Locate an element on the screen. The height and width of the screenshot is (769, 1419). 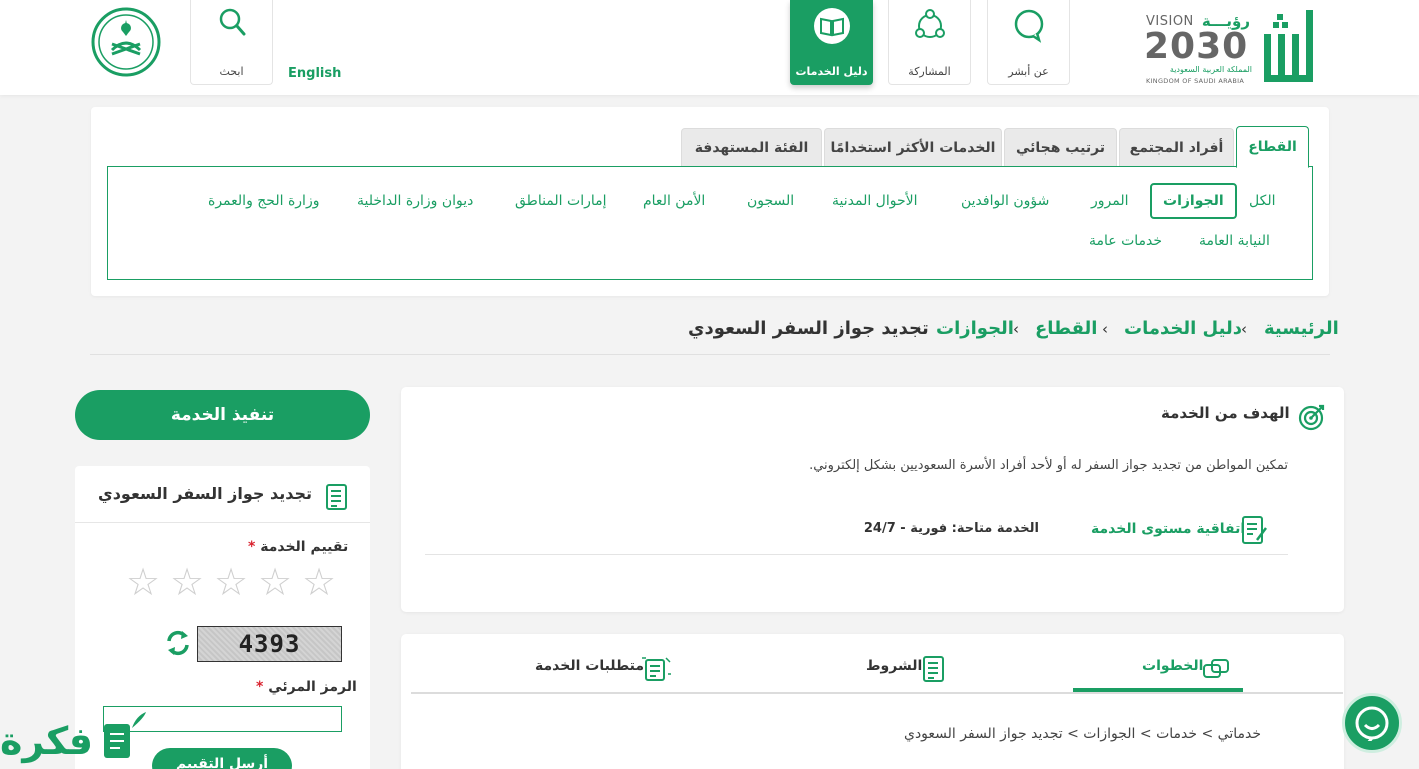
breadcrumb-home: الرئيسية is located at coordinates (1301, 328).